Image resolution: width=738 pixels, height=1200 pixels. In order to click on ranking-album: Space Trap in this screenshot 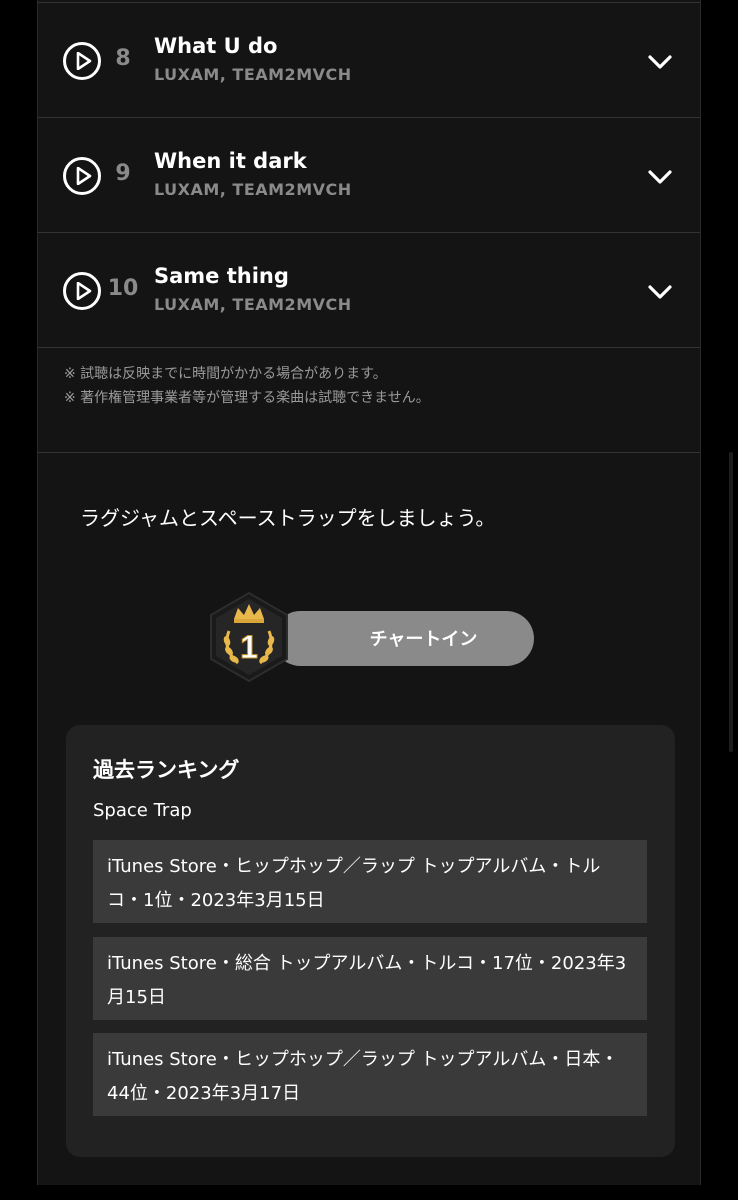, I will do `click(142, 810)`.